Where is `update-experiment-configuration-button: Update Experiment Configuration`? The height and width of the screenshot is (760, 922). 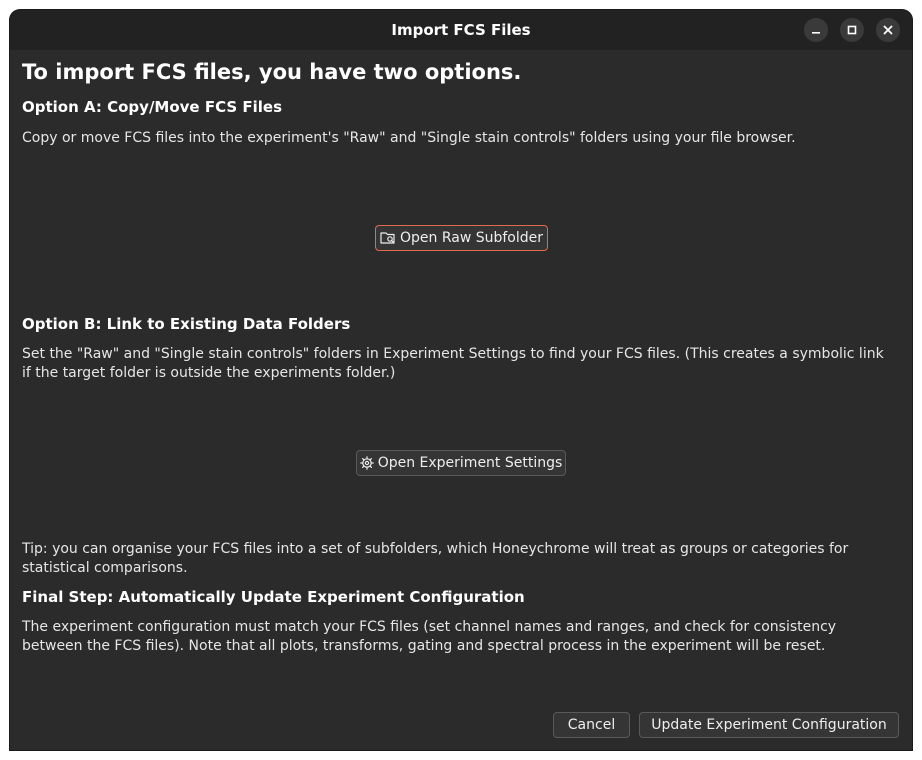 update-experiment-configuration-button: Update Experiment Configuration is located at coordinates (769, 725).